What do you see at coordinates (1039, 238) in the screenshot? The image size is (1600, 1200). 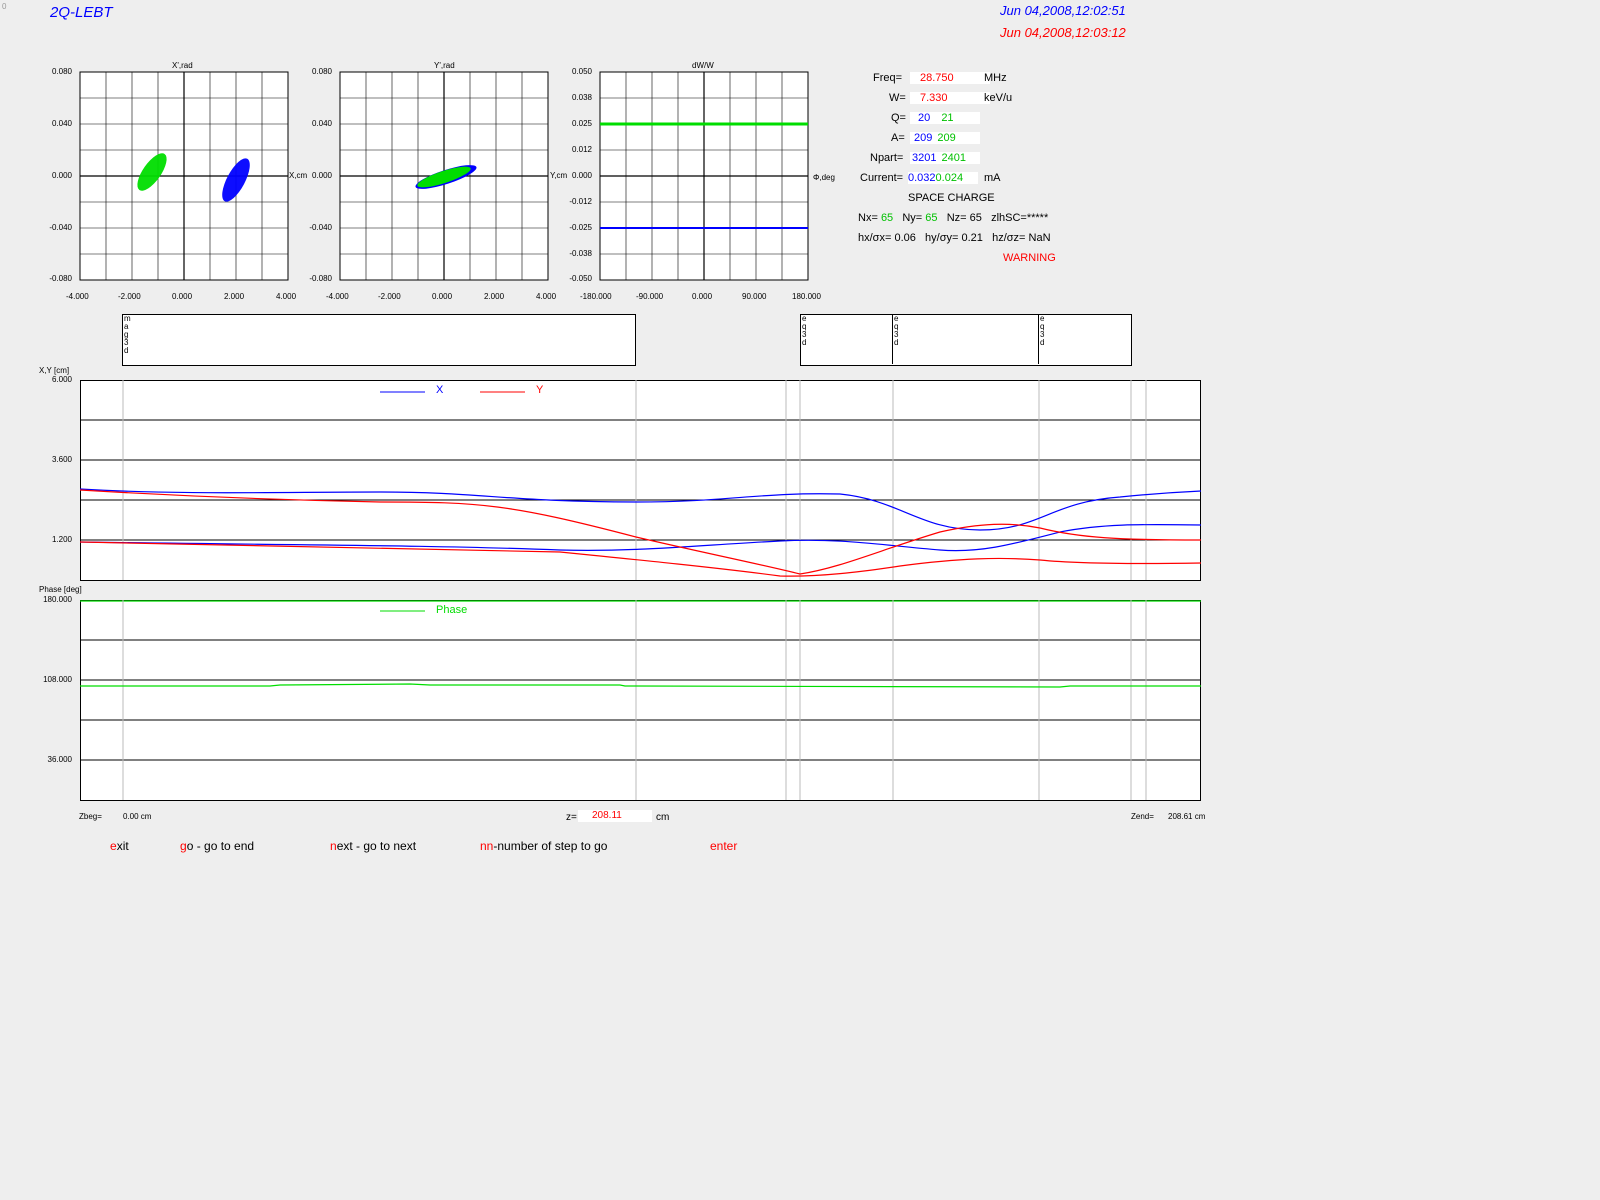 I see `hz-value: NaN` at bounding box center [1039, 238].